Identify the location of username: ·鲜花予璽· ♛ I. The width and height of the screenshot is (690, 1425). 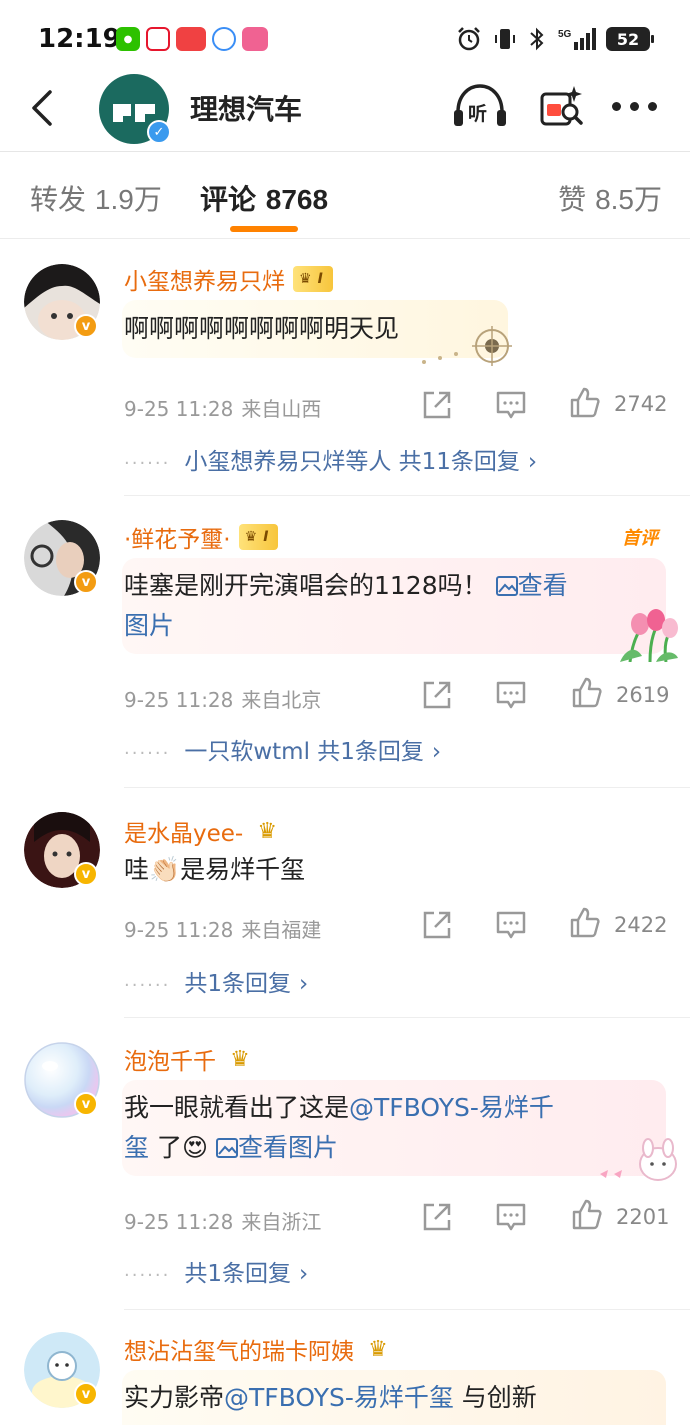
(201, 537).